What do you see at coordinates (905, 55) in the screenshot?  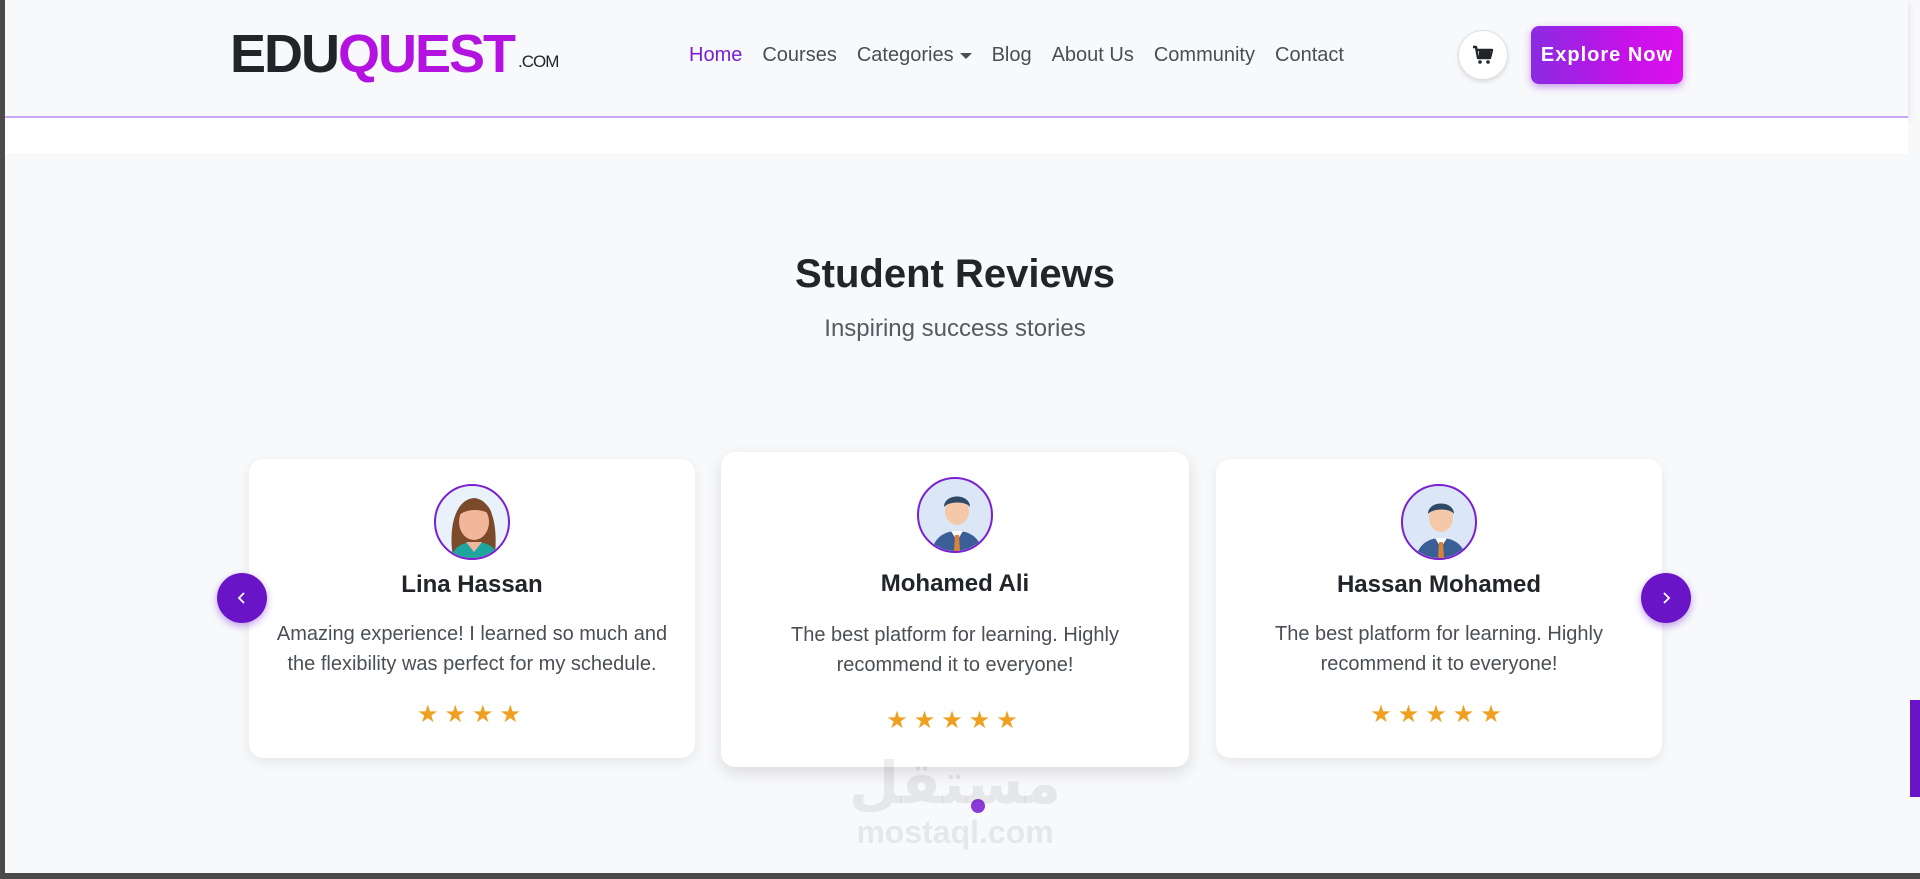 I see `nav-link-categories-label: Categories` at bounding box center [905, 55].